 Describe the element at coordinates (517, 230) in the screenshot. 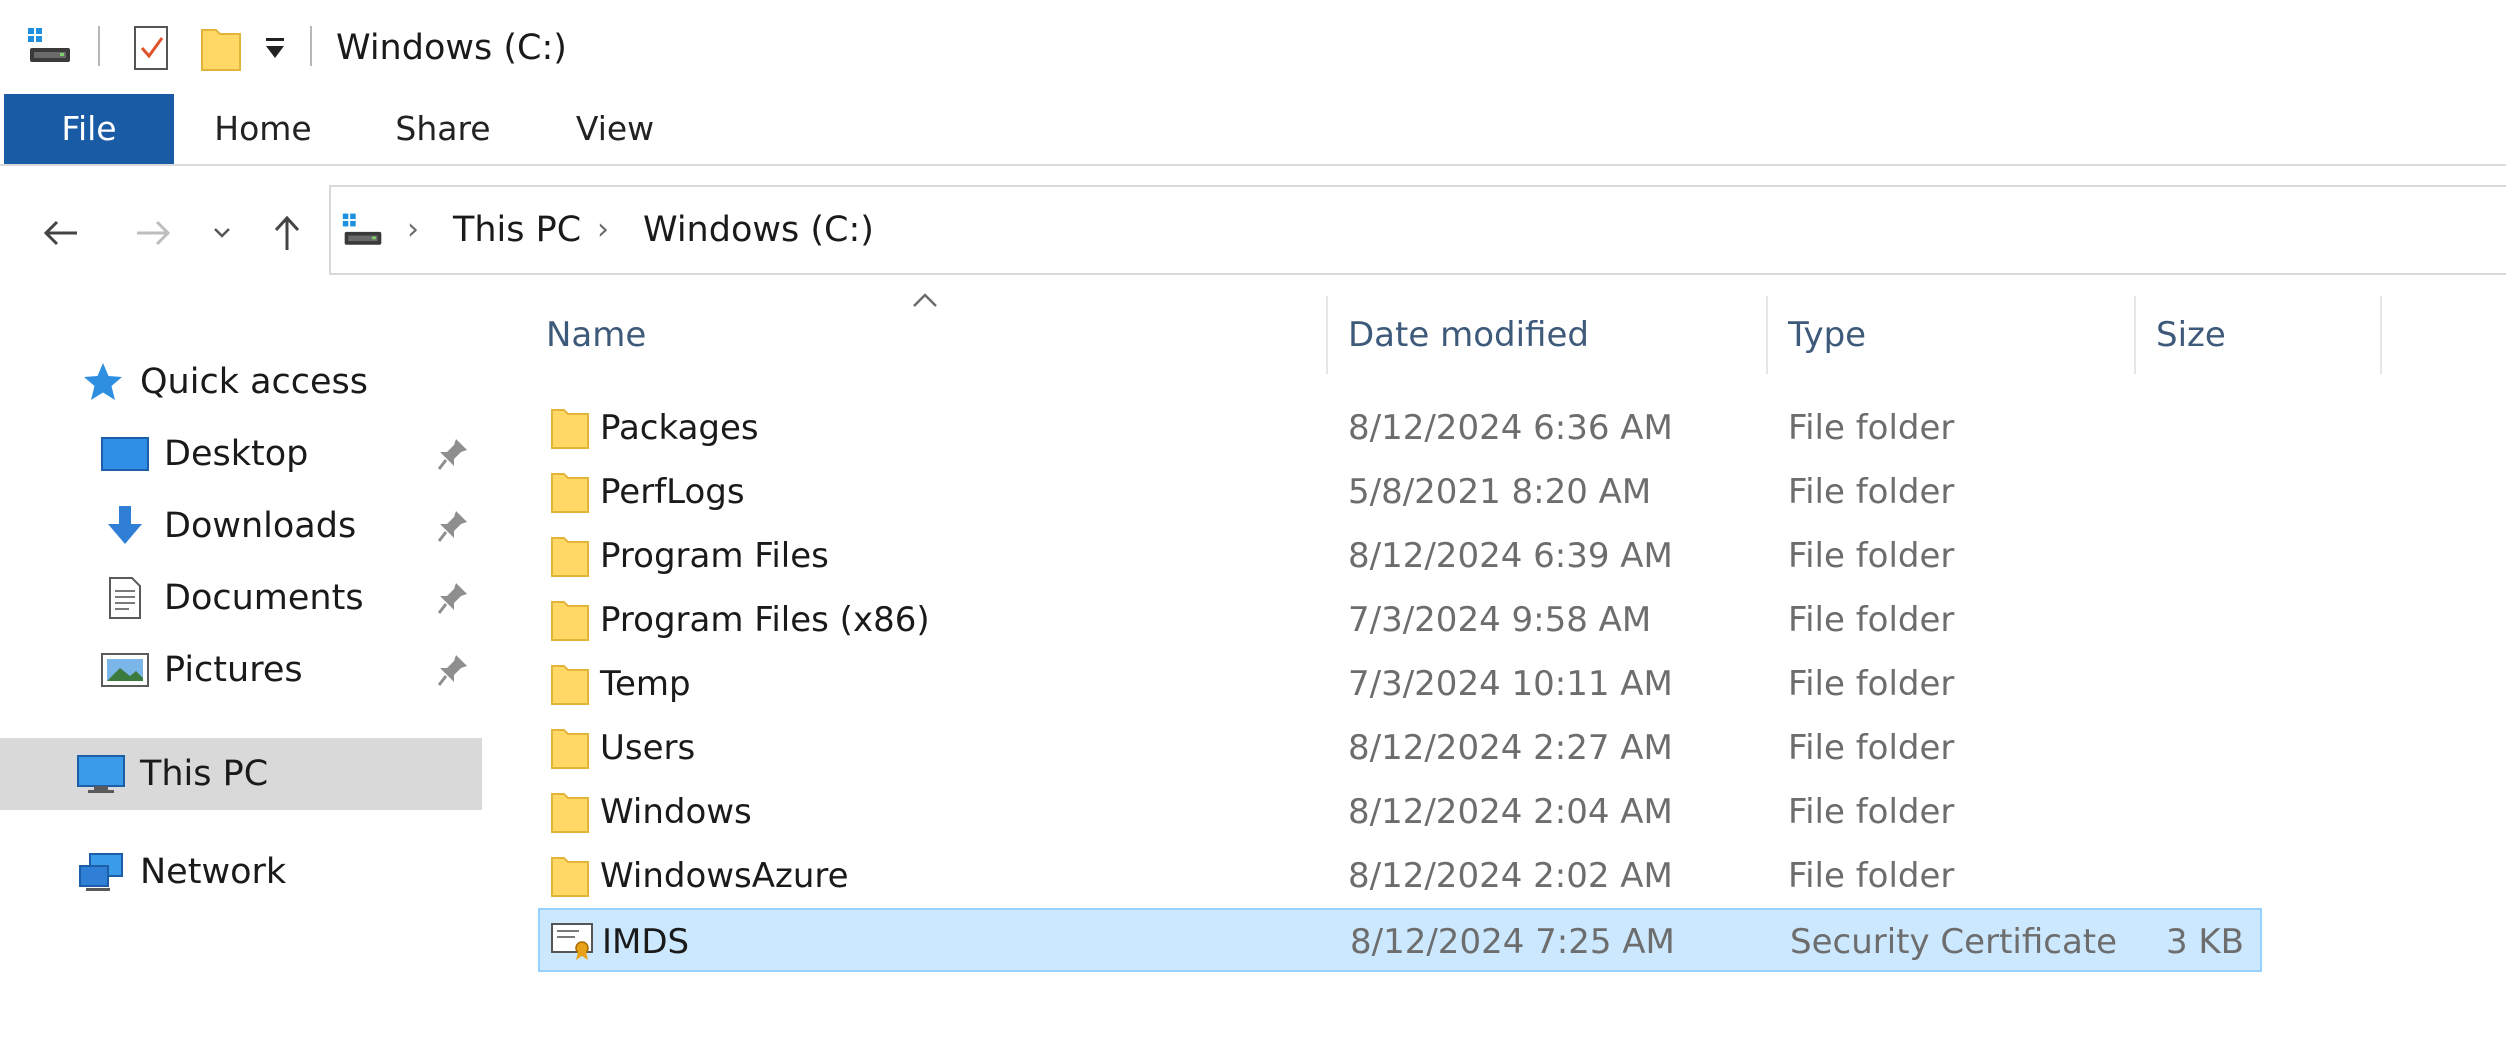

I see `breadcrumb-this-pc: This PC` at that location.